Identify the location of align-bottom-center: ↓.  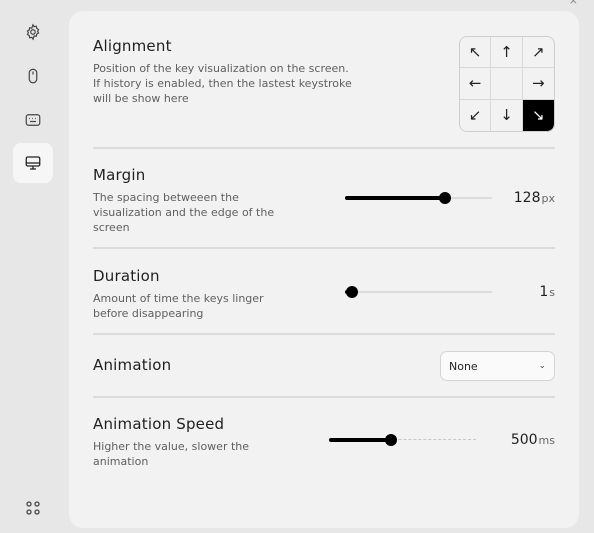
(507, 115).